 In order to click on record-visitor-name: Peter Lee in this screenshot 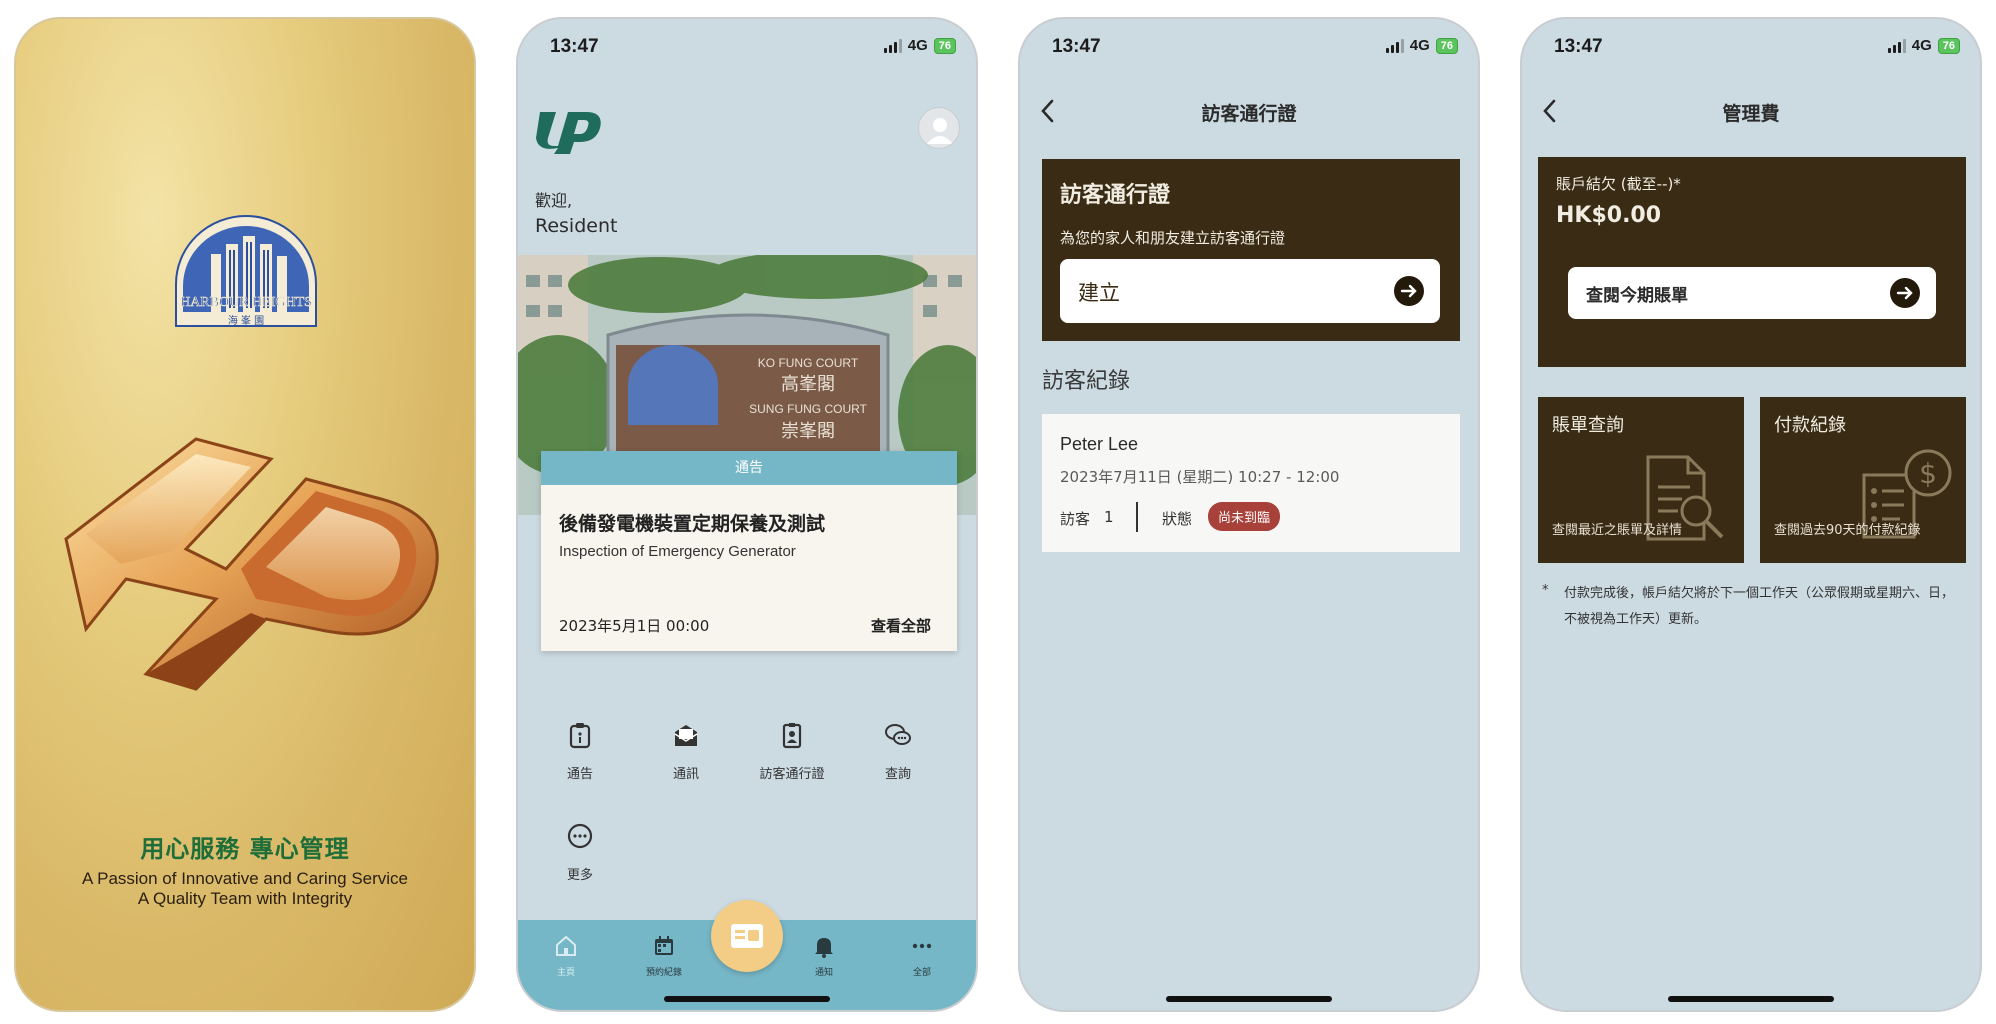, I will do `click(1099, 444)`.